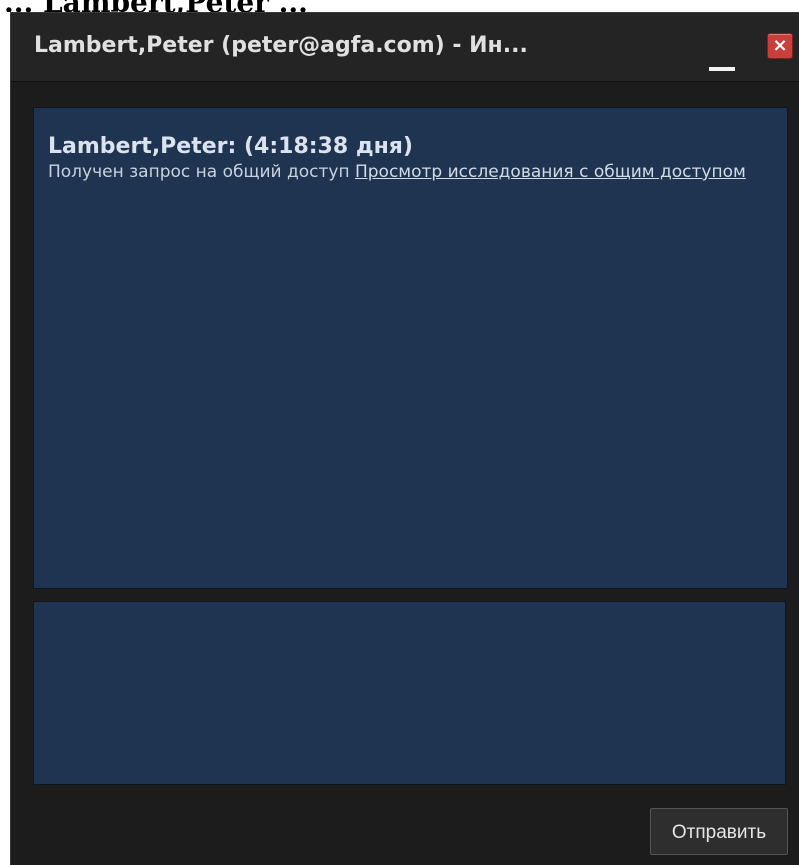 Image resolution: width=799 pixels, height=865 pixels. I want to click on message-sender-time: Lambert,Peter: (4:18:38 дня), so click(230, 146).